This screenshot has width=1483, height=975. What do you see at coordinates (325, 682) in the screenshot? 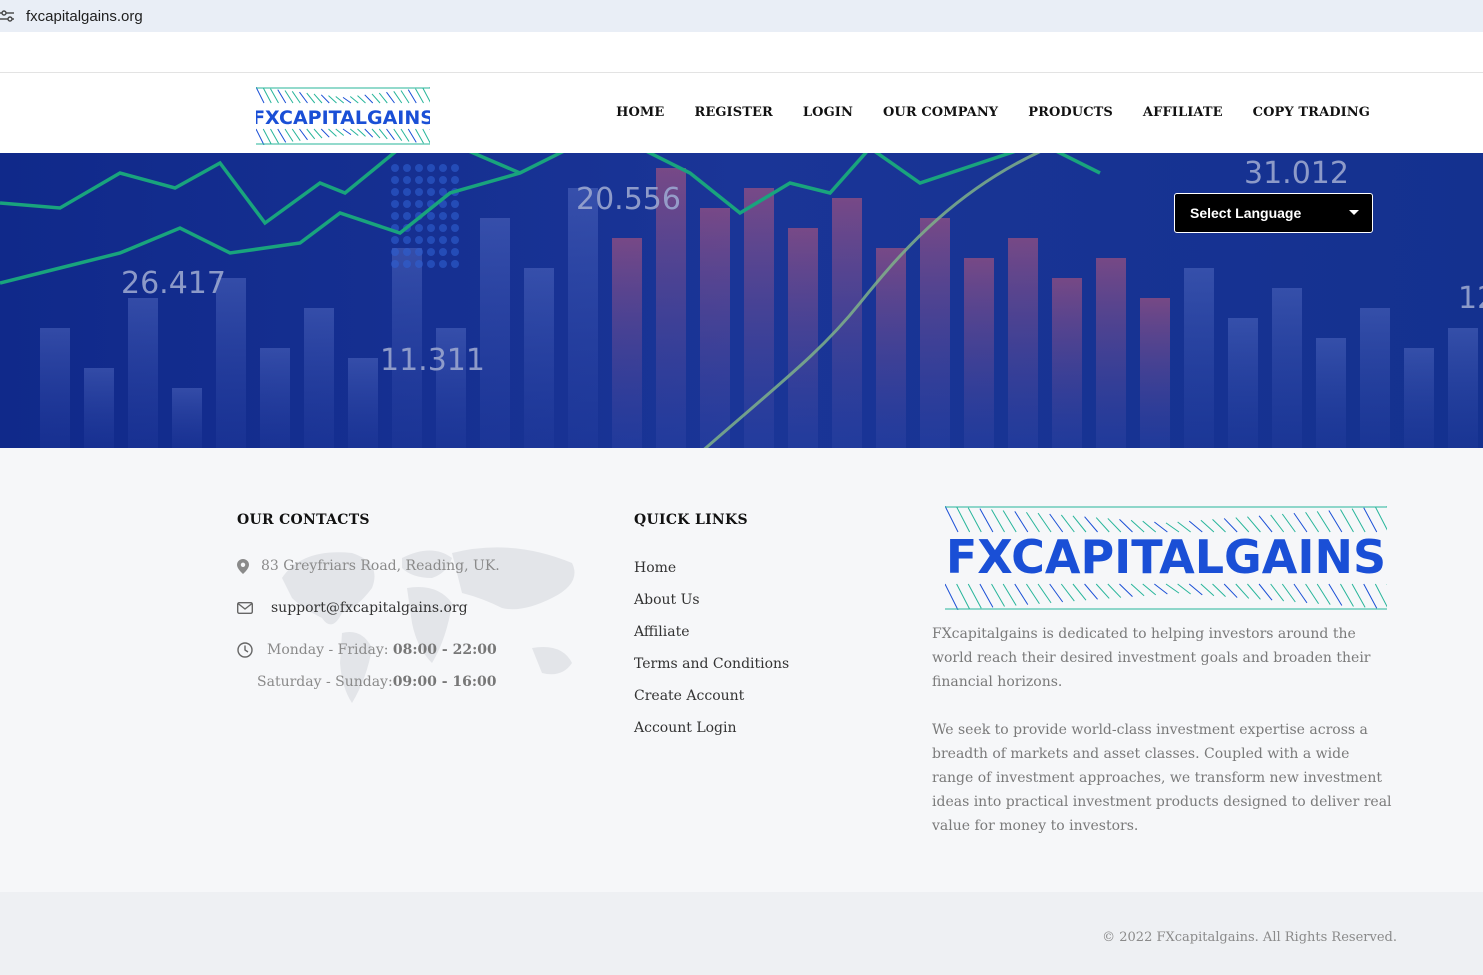
I see `weekend-label: Saturday - Sunday:` at bounding box center [325, 682].